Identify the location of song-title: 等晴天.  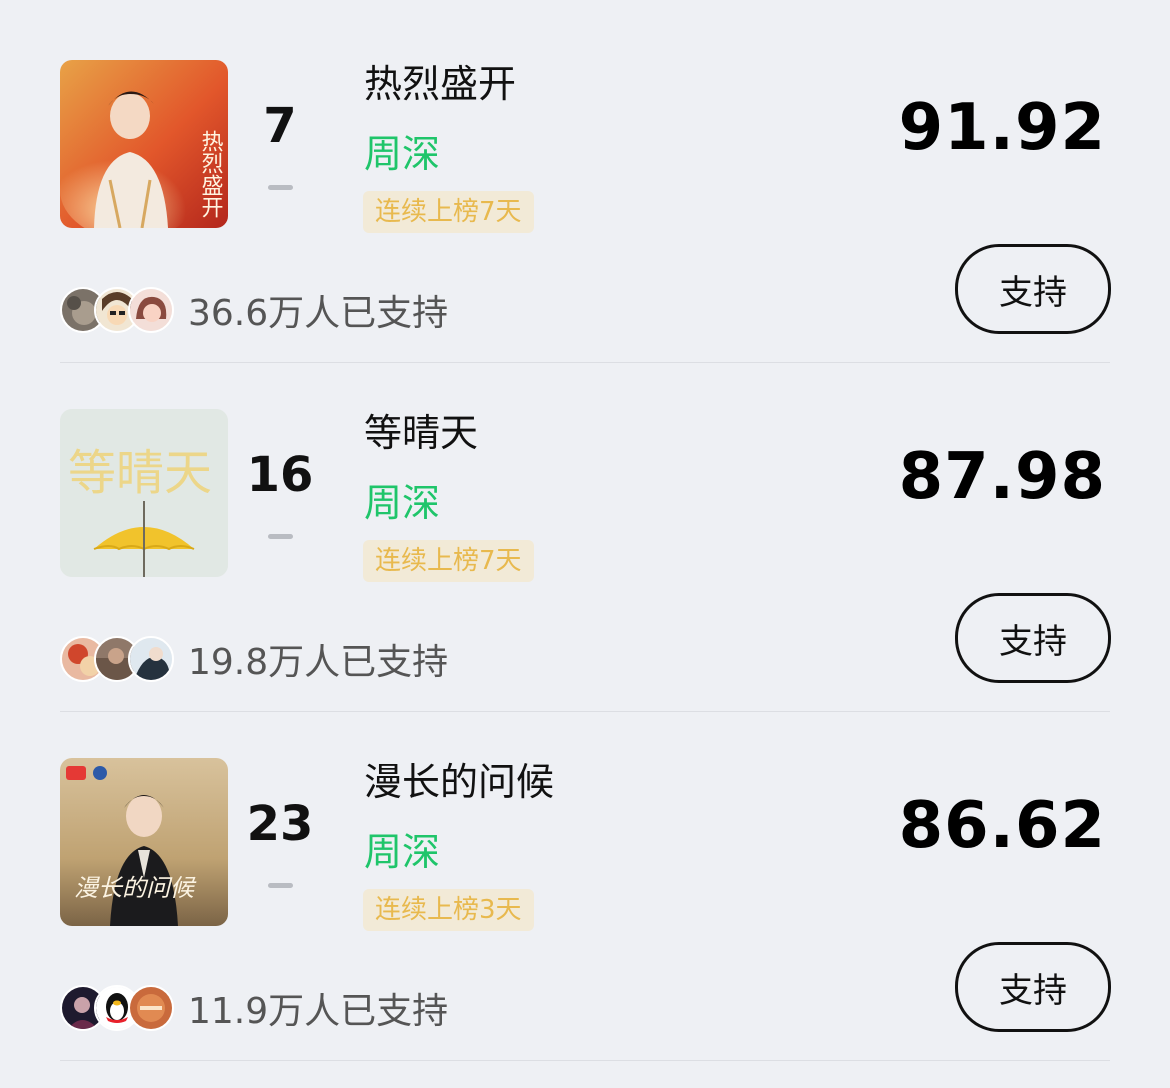
(421, 433).